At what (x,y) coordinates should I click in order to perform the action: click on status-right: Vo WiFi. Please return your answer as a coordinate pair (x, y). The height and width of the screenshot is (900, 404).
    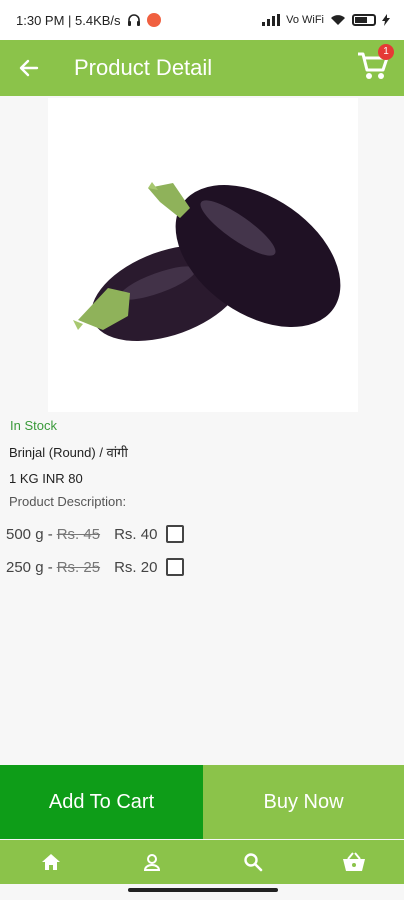
    Looking at the image, I should click on (326, 20).